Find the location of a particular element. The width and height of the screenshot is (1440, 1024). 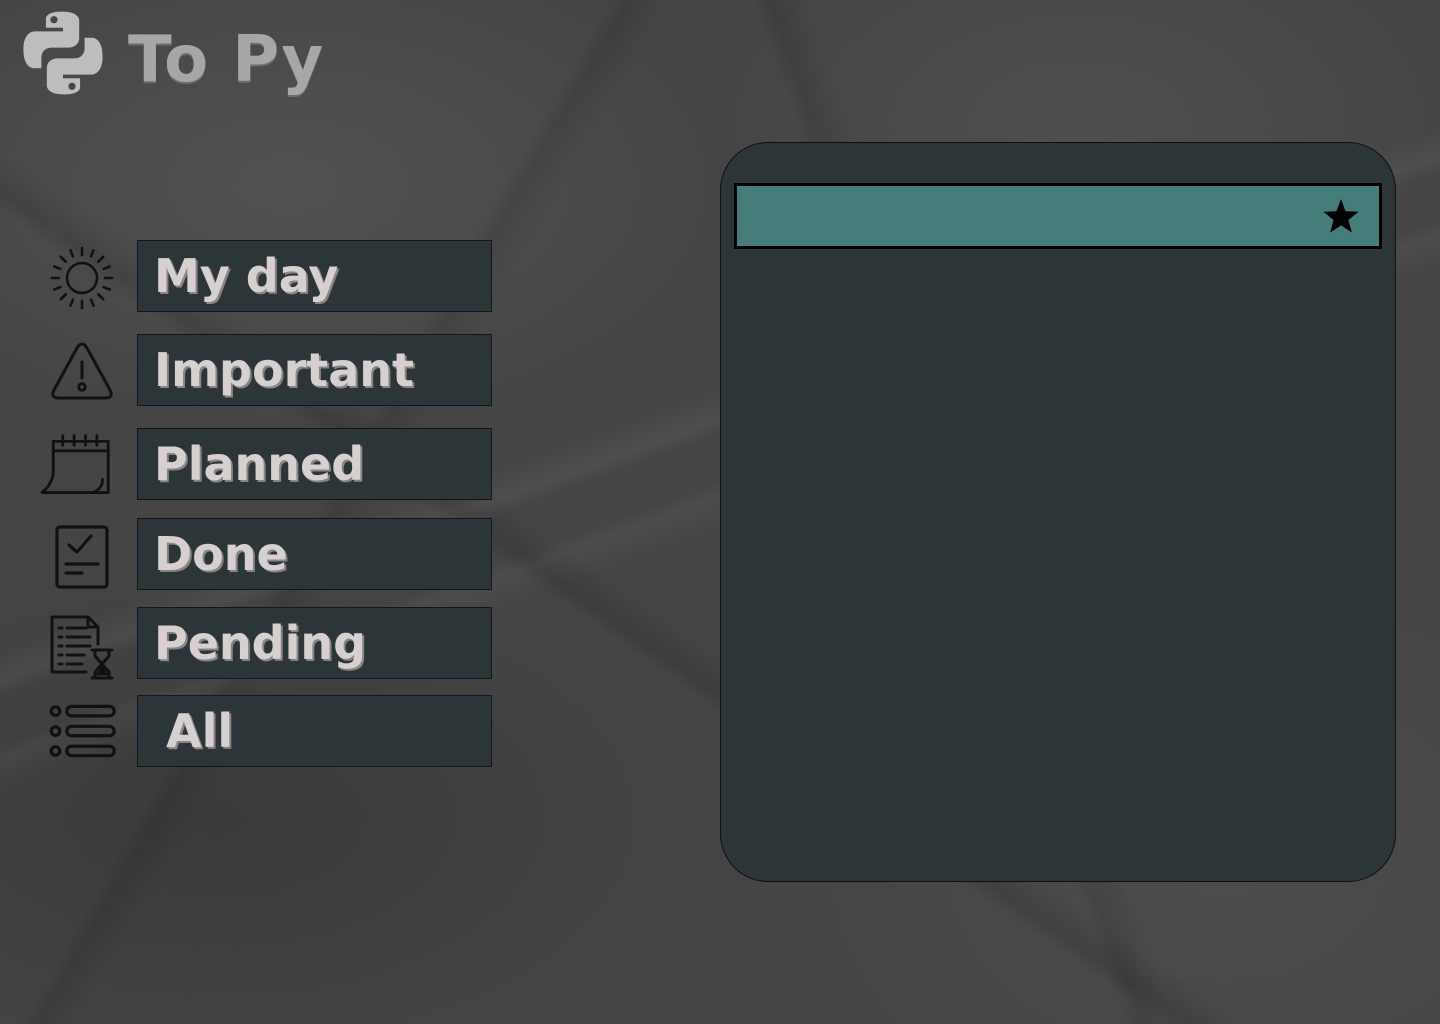

nav-button-pending: Pending is located at coordinates (314, 643).